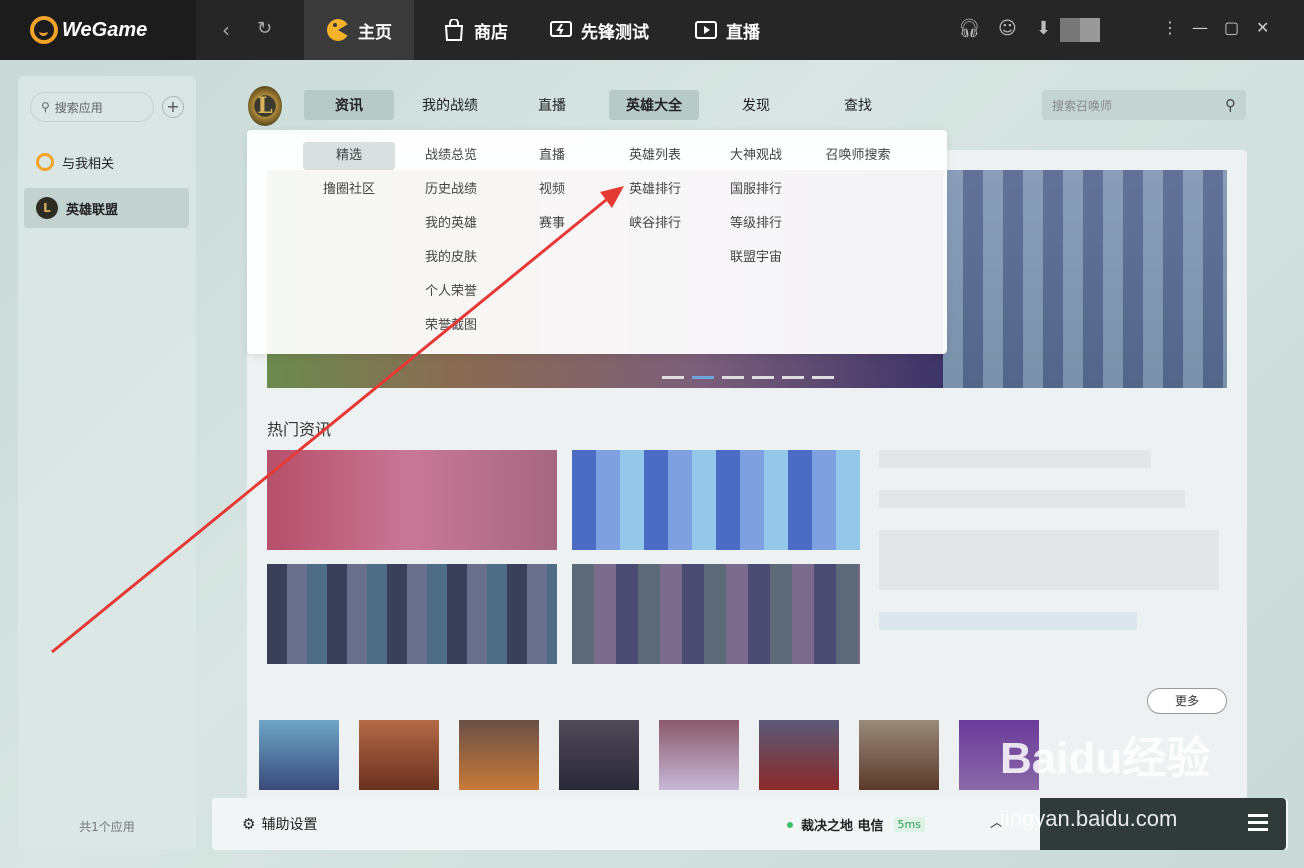 Image resolution: width=1304 pixels, height=868 pixels. What do you see at coordinates (47, 208) in the screenshot?
I see `lol-icon: L` at bounding box center [47, 208].